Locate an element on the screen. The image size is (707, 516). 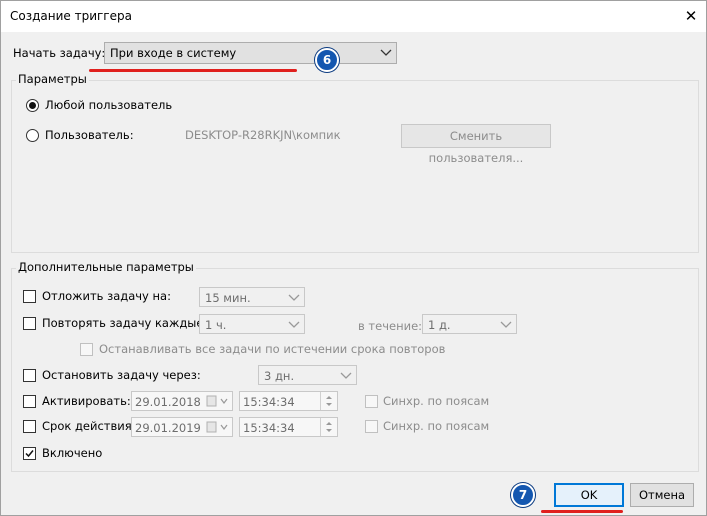
repeat-checkbox is located at coordinates (29, 323).